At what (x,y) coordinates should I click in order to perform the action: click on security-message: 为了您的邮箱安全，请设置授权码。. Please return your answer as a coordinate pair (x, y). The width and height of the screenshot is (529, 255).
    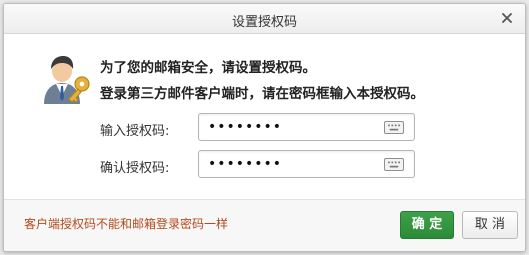
    Looking at the image, I should click on (208, 68).